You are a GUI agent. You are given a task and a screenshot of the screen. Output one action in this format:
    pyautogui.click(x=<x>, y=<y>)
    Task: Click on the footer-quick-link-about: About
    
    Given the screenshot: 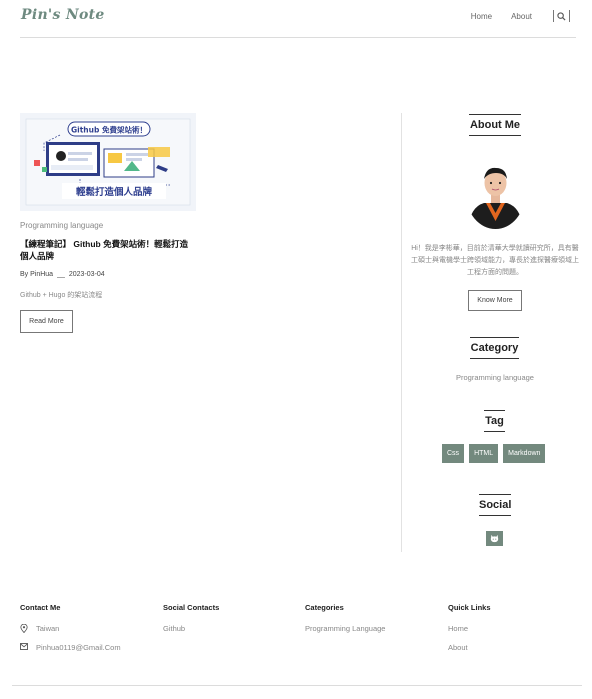 What is the action you would take?
    pyautogui.click(x=469, y=652)
    